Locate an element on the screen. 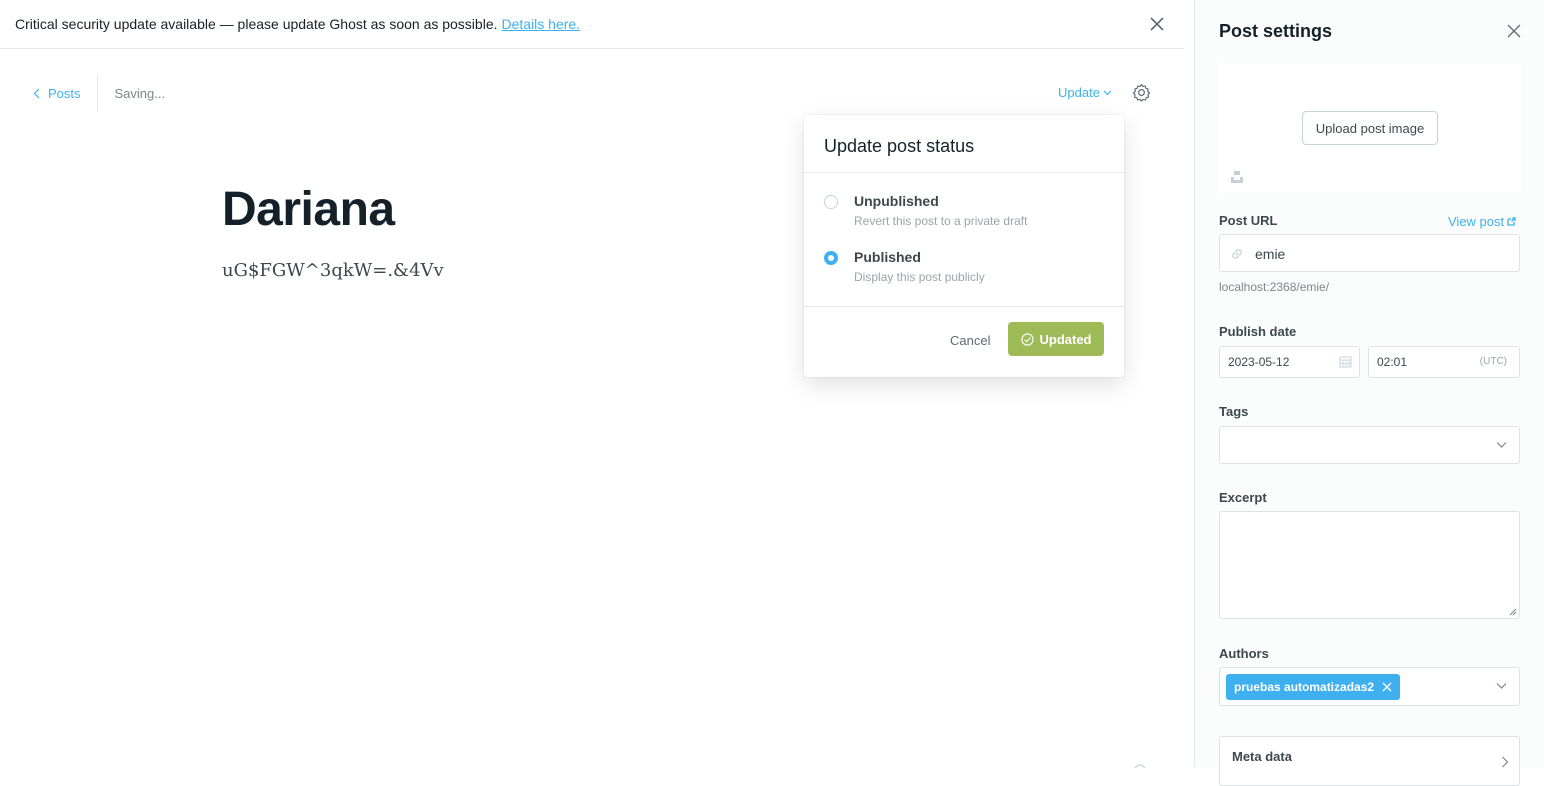  external-link-icon is located at coordinates (1511, 221).